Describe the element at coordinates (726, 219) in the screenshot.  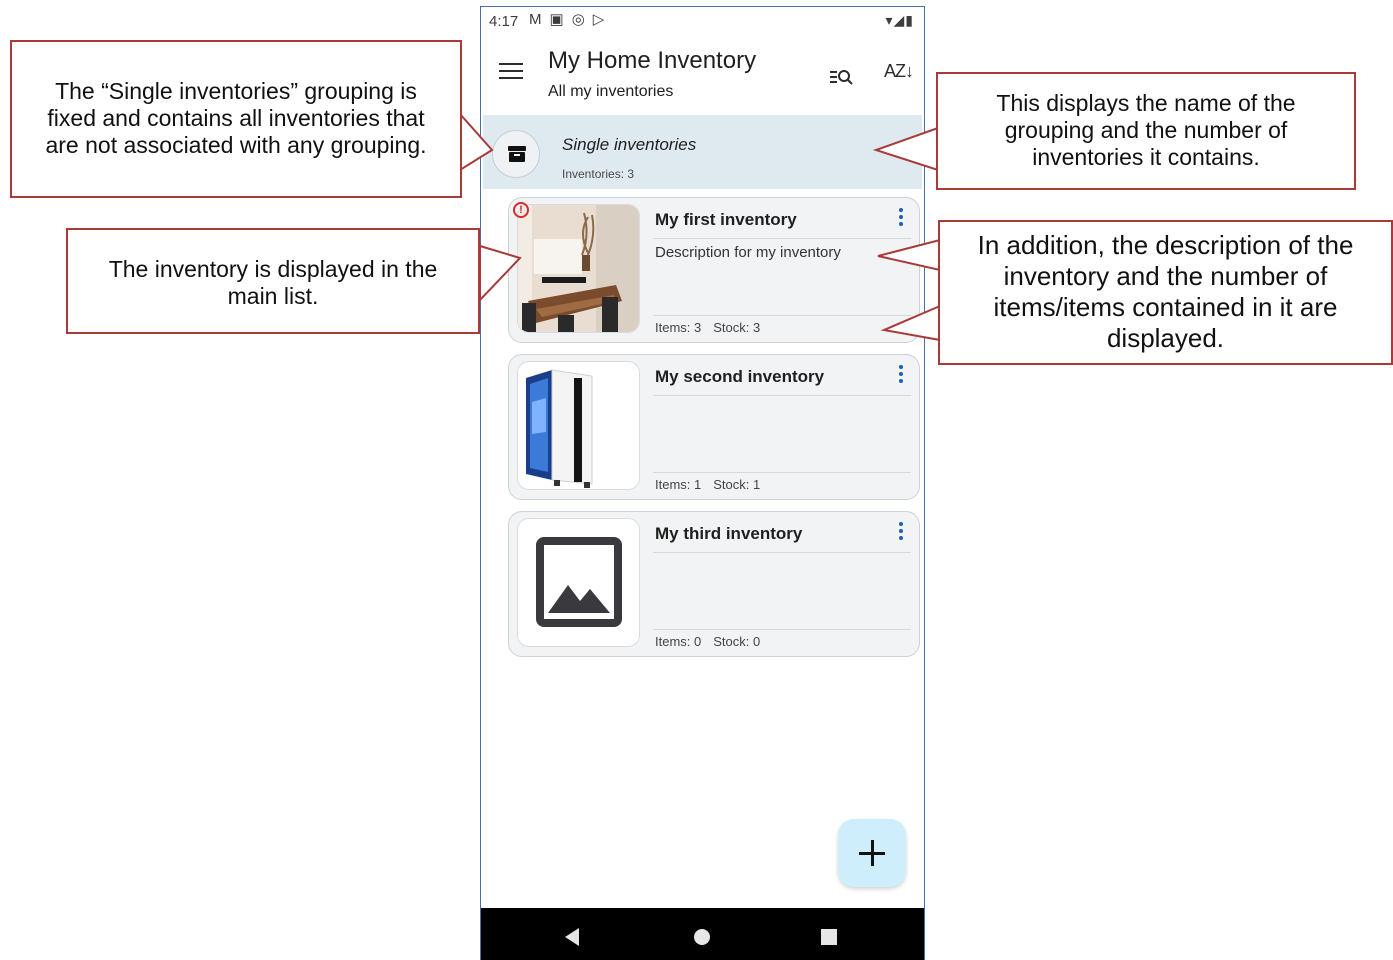
I see `inventory-title: My first inventory` at that location.